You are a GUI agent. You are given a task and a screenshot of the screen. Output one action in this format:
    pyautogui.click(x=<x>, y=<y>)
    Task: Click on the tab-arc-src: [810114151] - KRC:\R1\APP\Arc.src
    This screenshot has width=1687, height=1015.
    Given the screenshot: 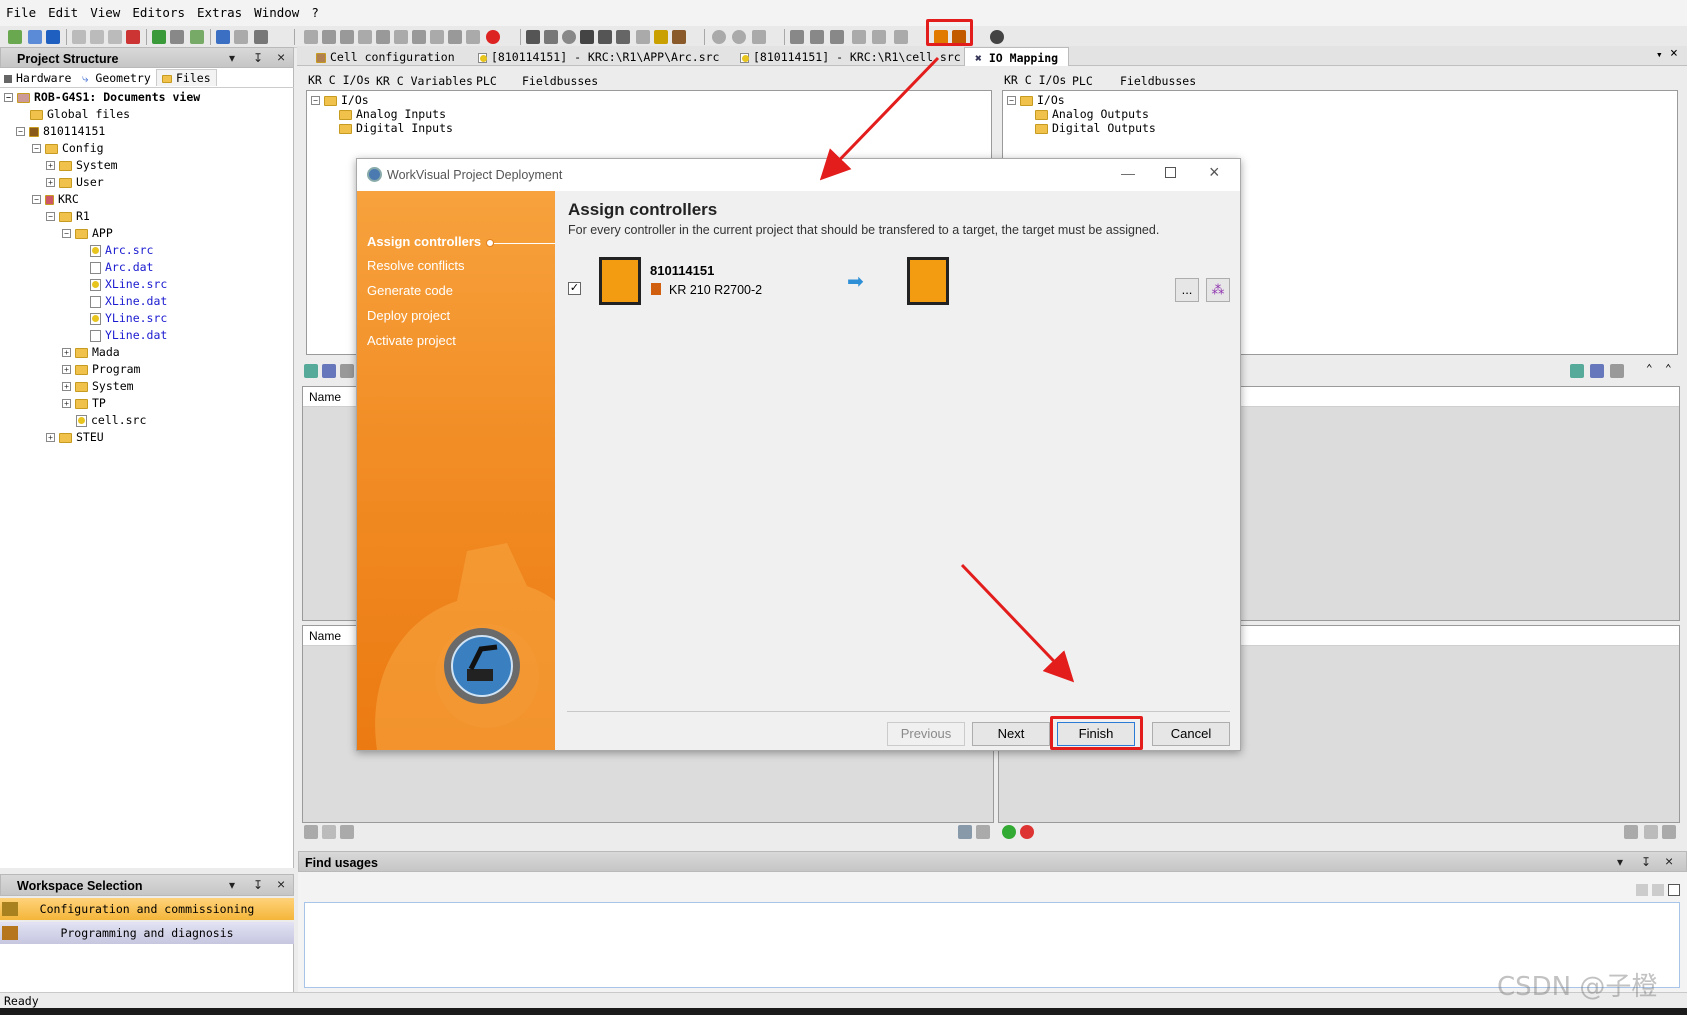 What is the action you would take?
    pyautogui.click(x=598, y=56)
    